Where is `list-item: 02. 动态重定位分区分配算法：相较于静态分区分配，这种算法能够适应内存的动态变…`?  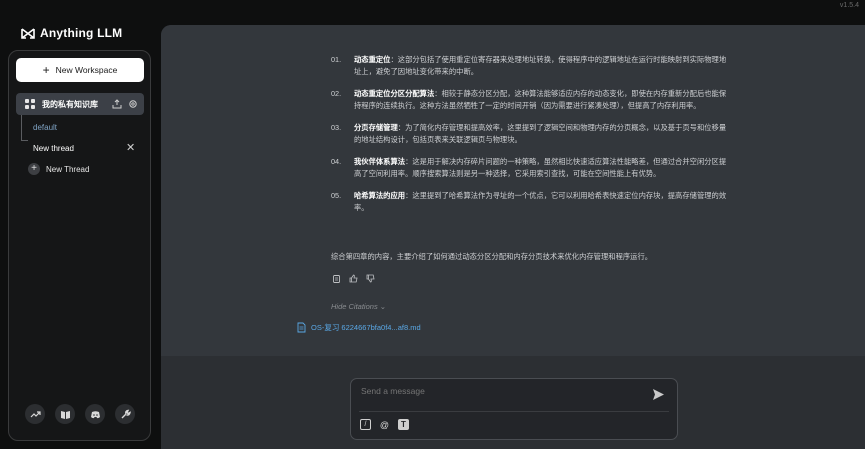
list-item: 02. 动态重定位分区分配算法：相较于静态分区分配，这种算法能够适应内存的动态变… is located at coordinates (531, 100).